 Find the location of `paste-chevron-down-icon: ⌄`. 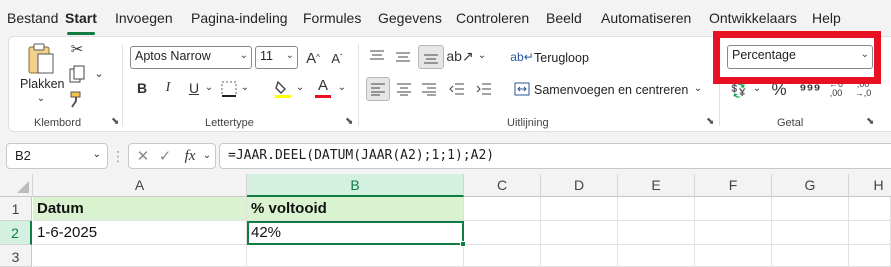

paste-chevron-down-icon: ⌄ is located at coordinates (41, 99).